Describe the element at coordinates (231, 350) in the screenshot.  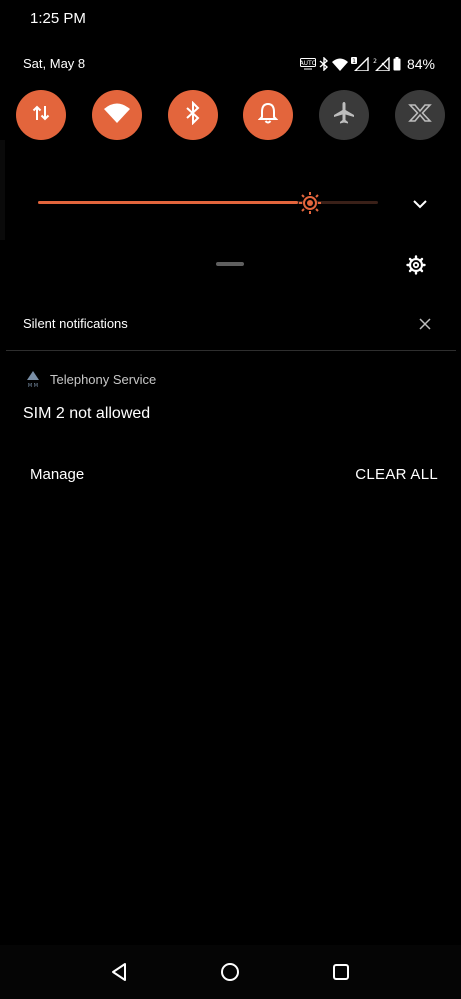
I see `divider` at that location.